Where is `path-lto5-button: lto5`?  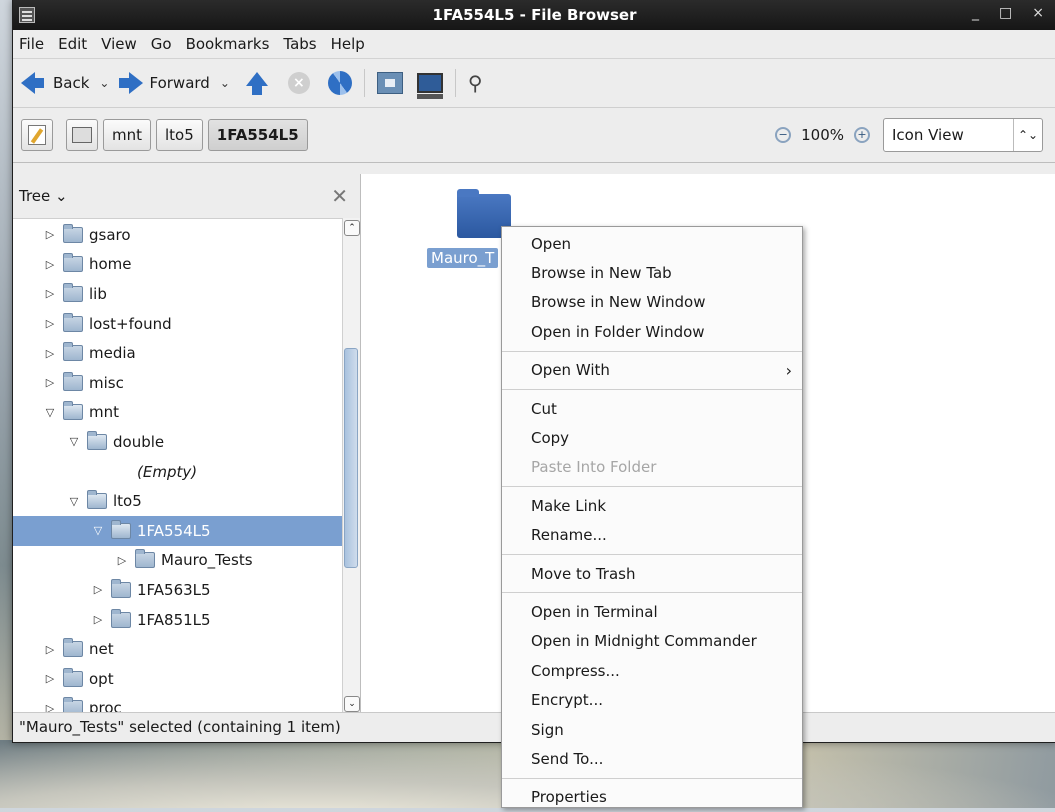
path-lto5-button: lto5 is located at coordinates (179, 135).